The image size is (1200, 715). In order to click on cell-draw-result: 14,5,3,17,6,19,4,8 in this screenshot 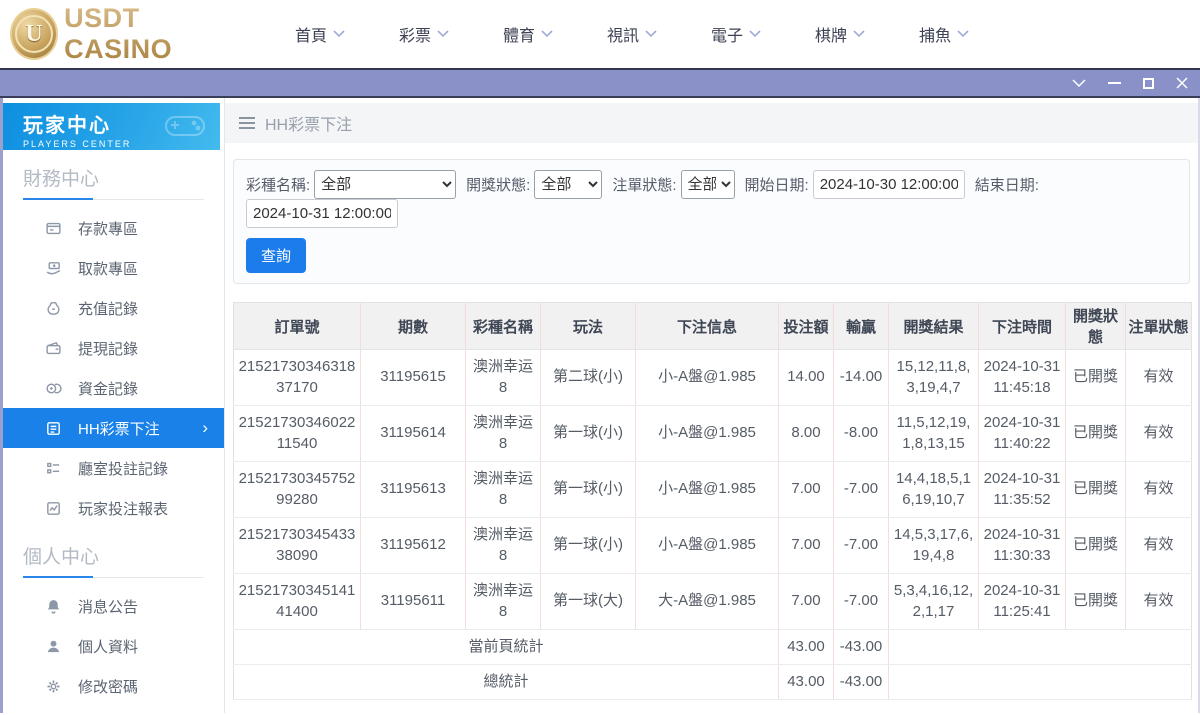, I will do `click(933, 545)`.